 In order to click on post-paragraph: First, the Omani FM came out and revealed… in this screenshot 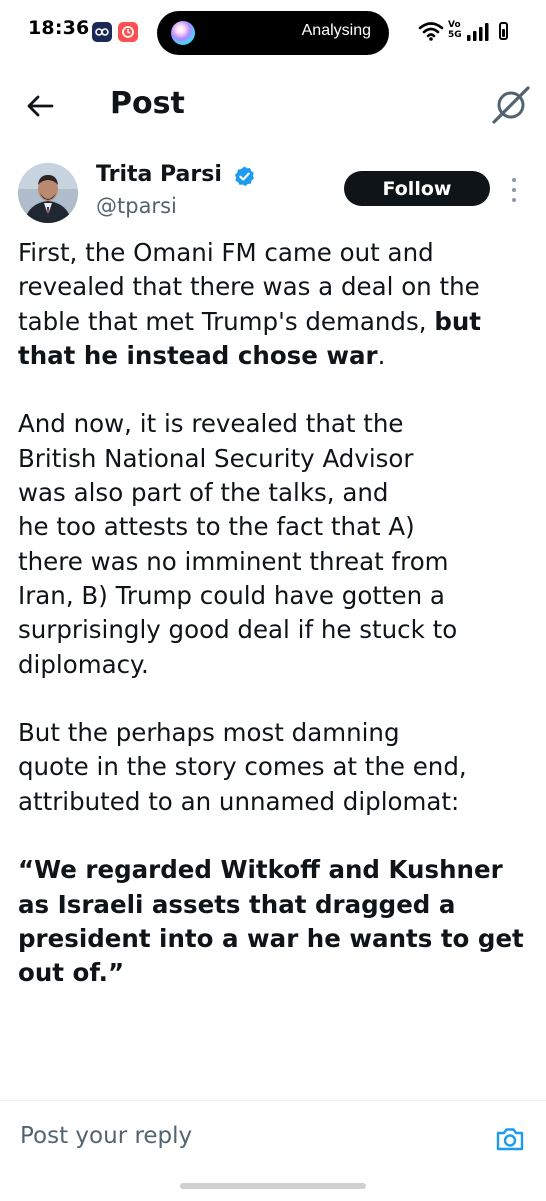, I will do `click(276, 304)`.